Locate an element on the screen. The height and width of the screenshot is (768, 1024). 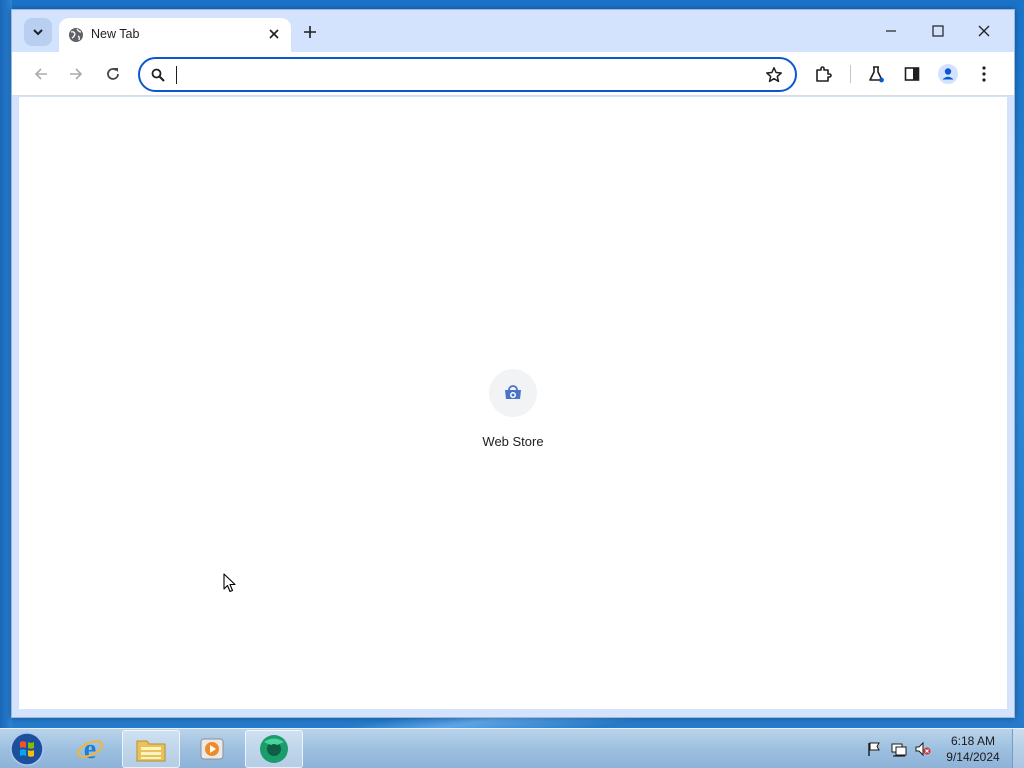
taskbar: e 6:18 AM 9/14/2024 is located at coordinates (512, 748).